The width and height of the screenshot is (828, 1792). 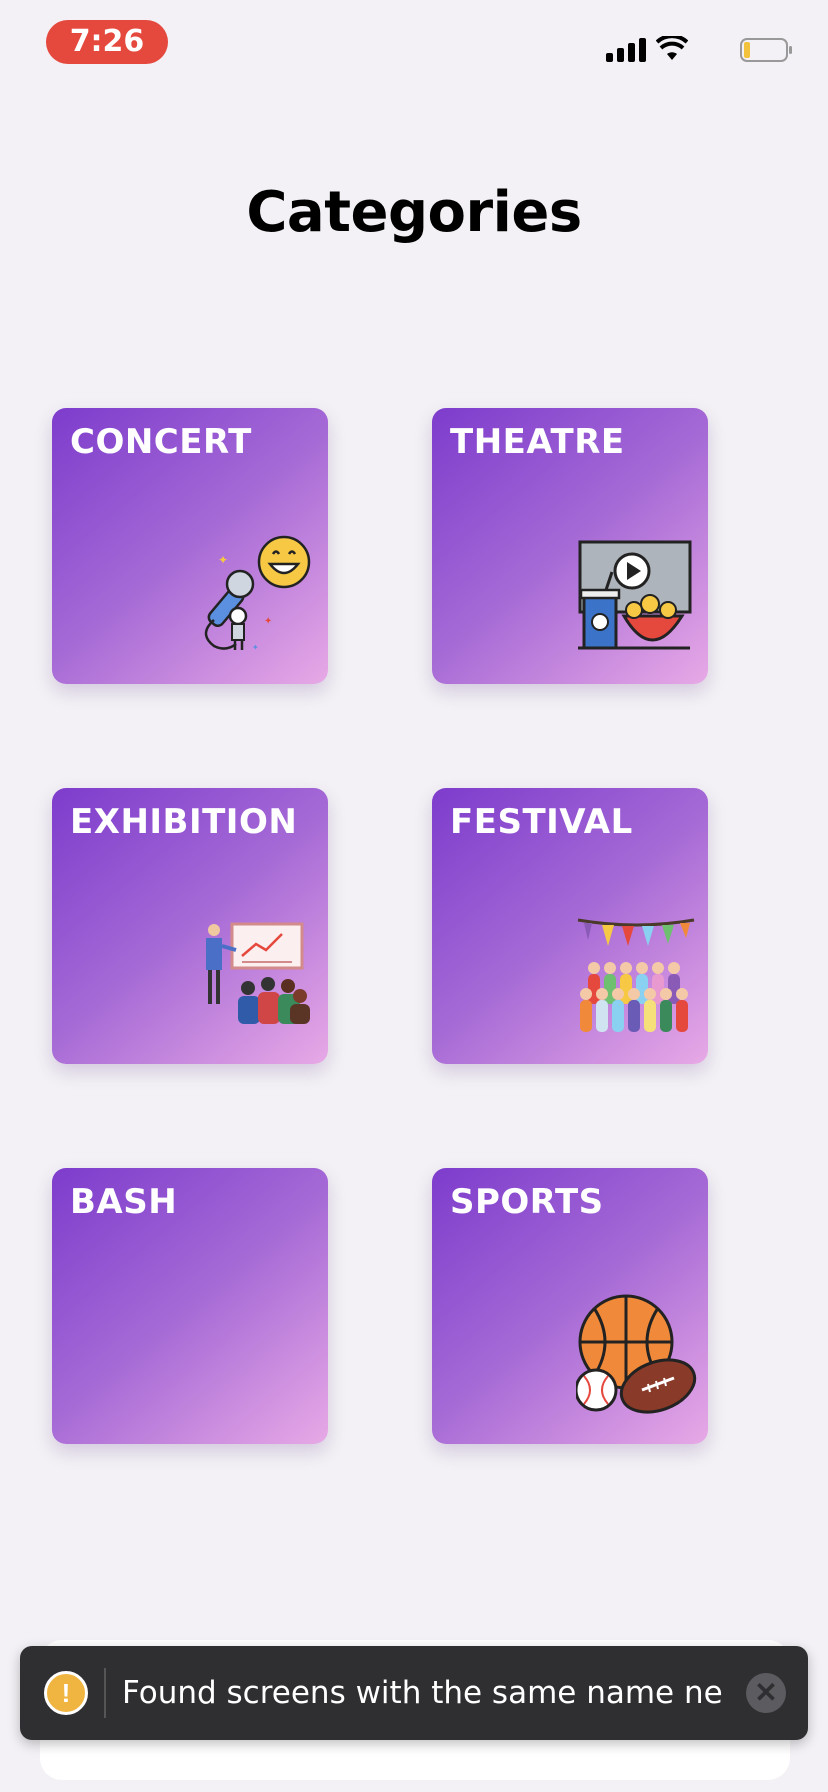 What do you see at coordinates (66, 1693) in the screenshot?
I see `warning-icon: !` at bounding box center [66, 1693].